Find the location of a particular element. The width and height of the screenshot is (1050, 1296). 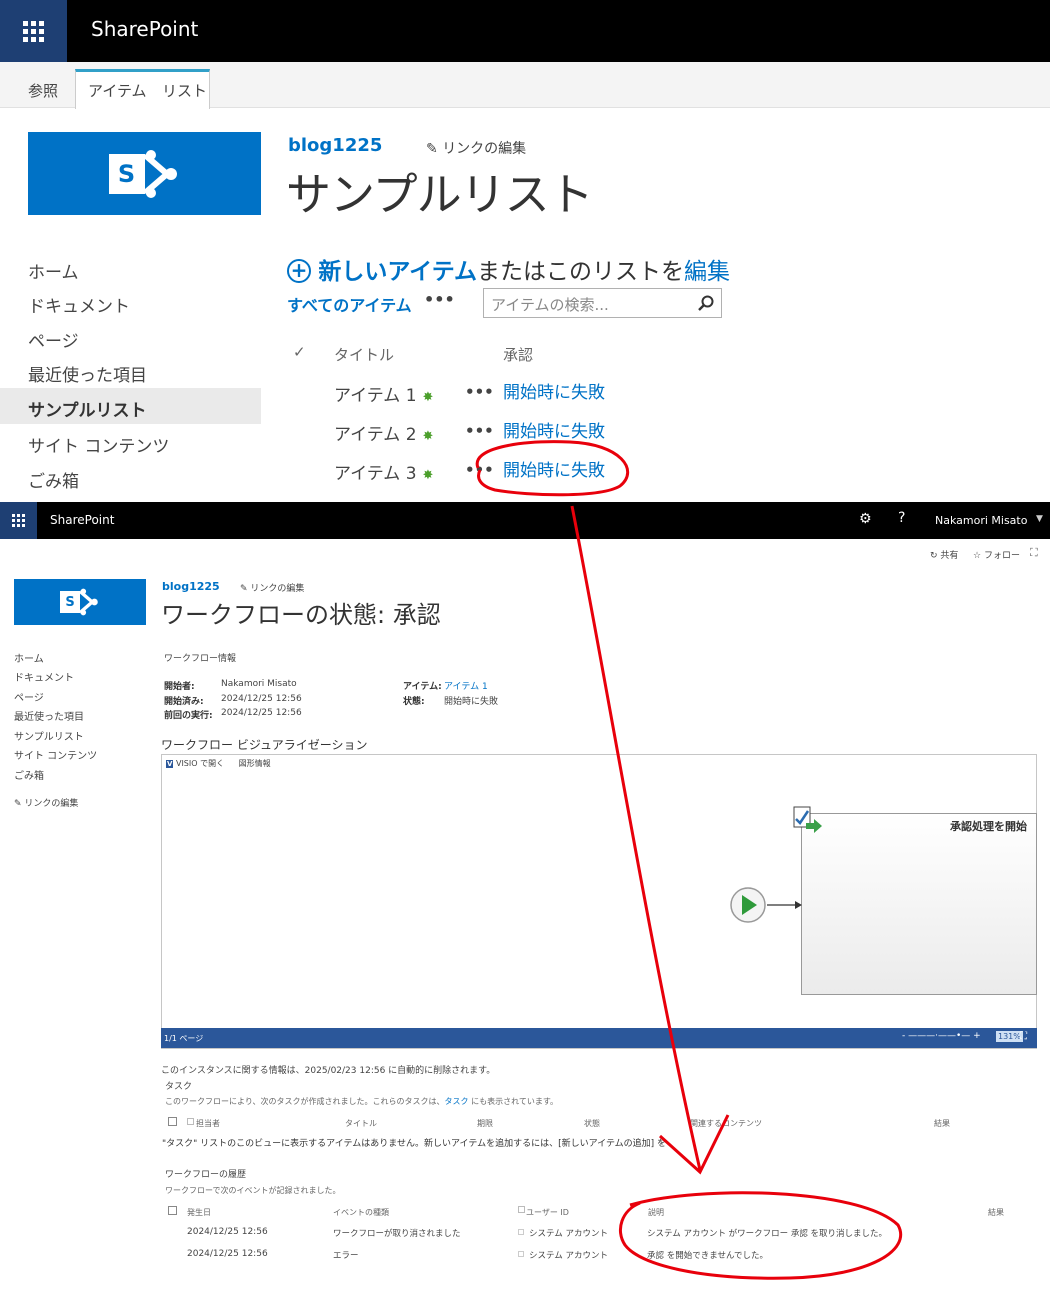

list-item-title: アイテム 3 ✸ is located at coordinates (383, 471).